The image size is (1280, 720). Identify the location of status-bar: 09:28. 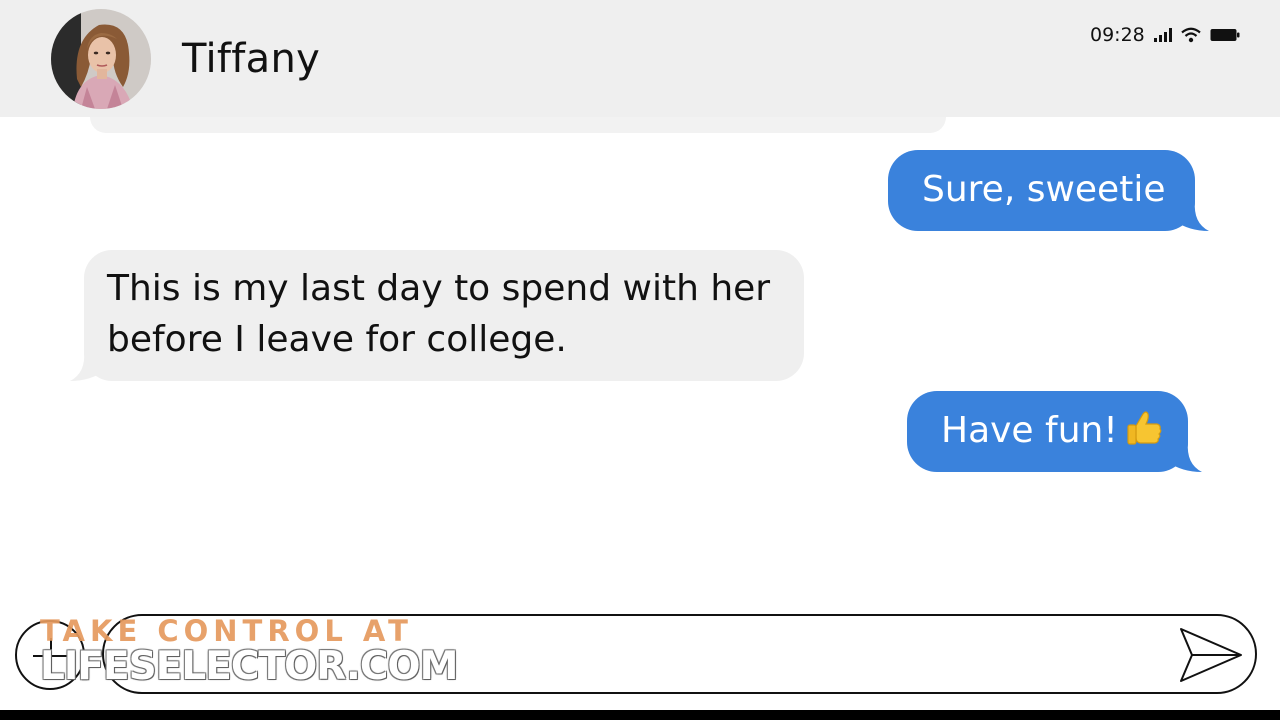
(1165, 35).